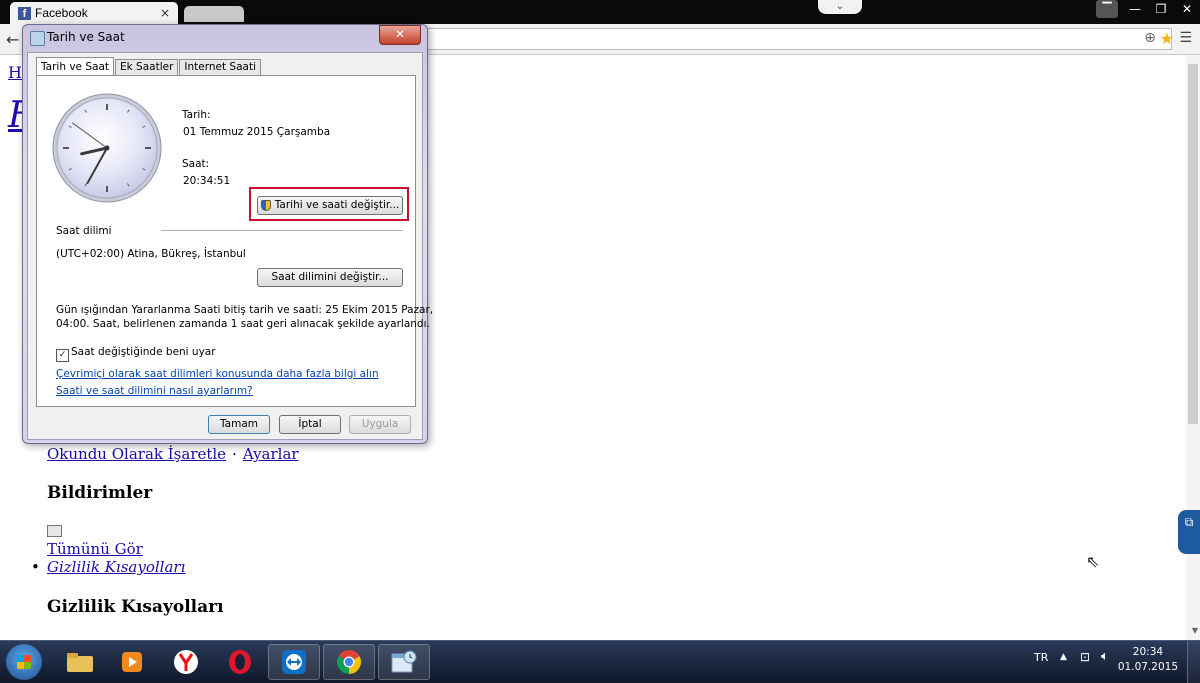 Image resolution: width=1200 pixels, height=683 pixels. What do you see at coordinates (61, 13) in the screenshot?
I see `tab-title: Facebook` at bounding box center [61, 13].